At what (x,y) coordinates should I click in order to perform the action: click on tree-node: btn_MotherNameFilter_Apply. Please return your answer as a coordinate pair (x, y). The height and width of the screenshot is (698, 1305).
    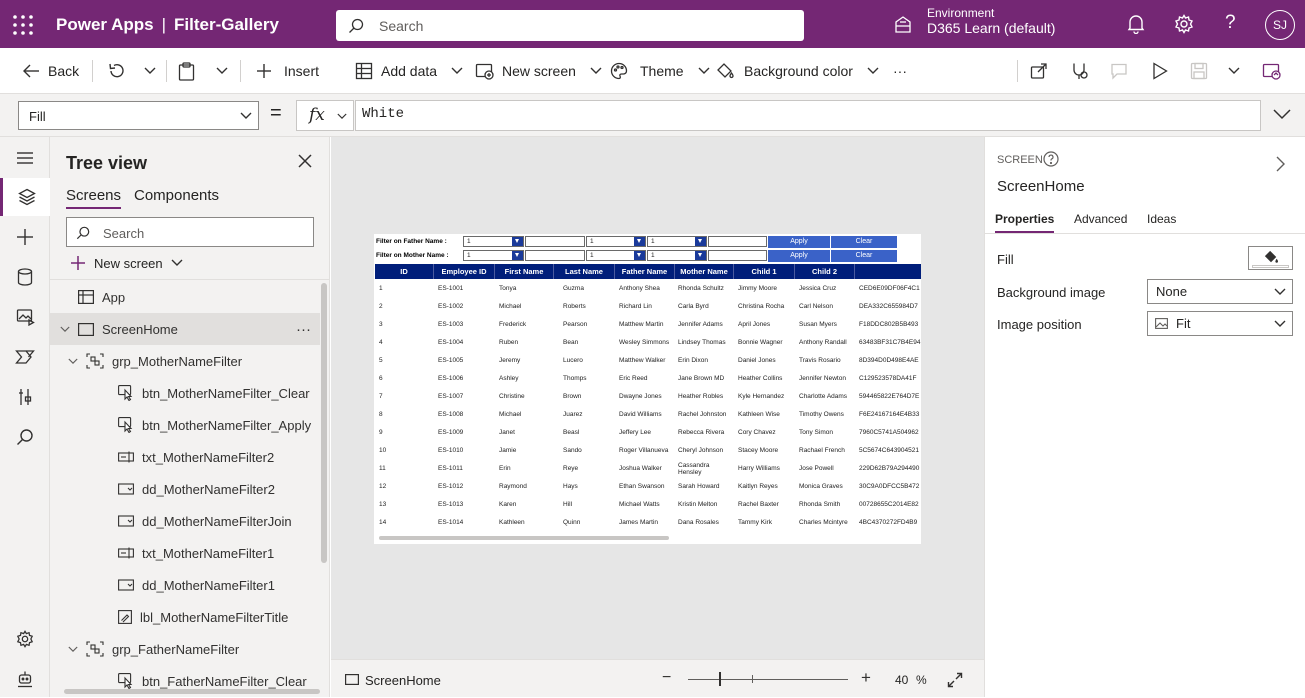
    Looking at the image, I should click on (185, 425).